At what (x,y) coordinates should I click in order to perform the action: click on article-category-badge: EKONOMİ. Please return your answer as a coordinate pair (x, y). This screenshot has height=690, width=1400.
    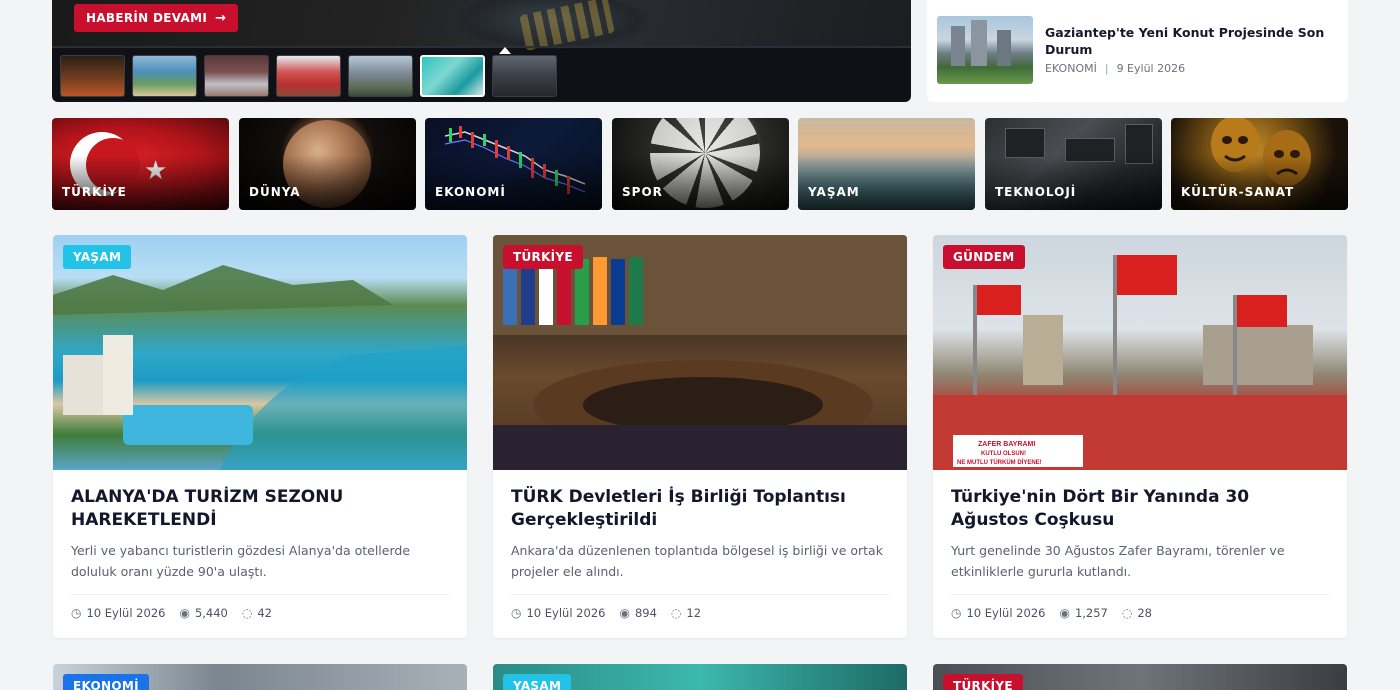
    Looking at the image, I should click on (106, 682).